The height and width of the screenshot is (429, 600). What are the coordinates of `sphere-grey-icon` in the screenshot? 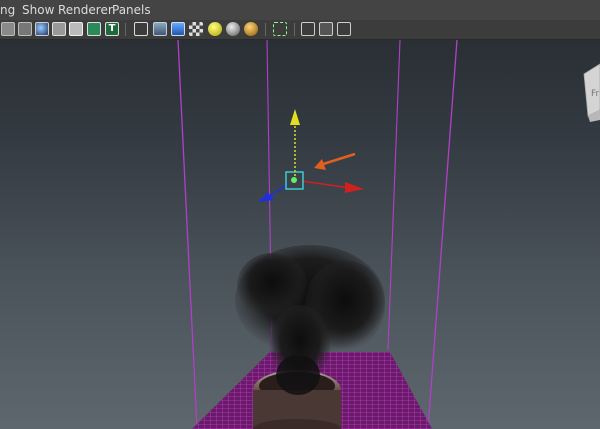 It's located at (233, 29).